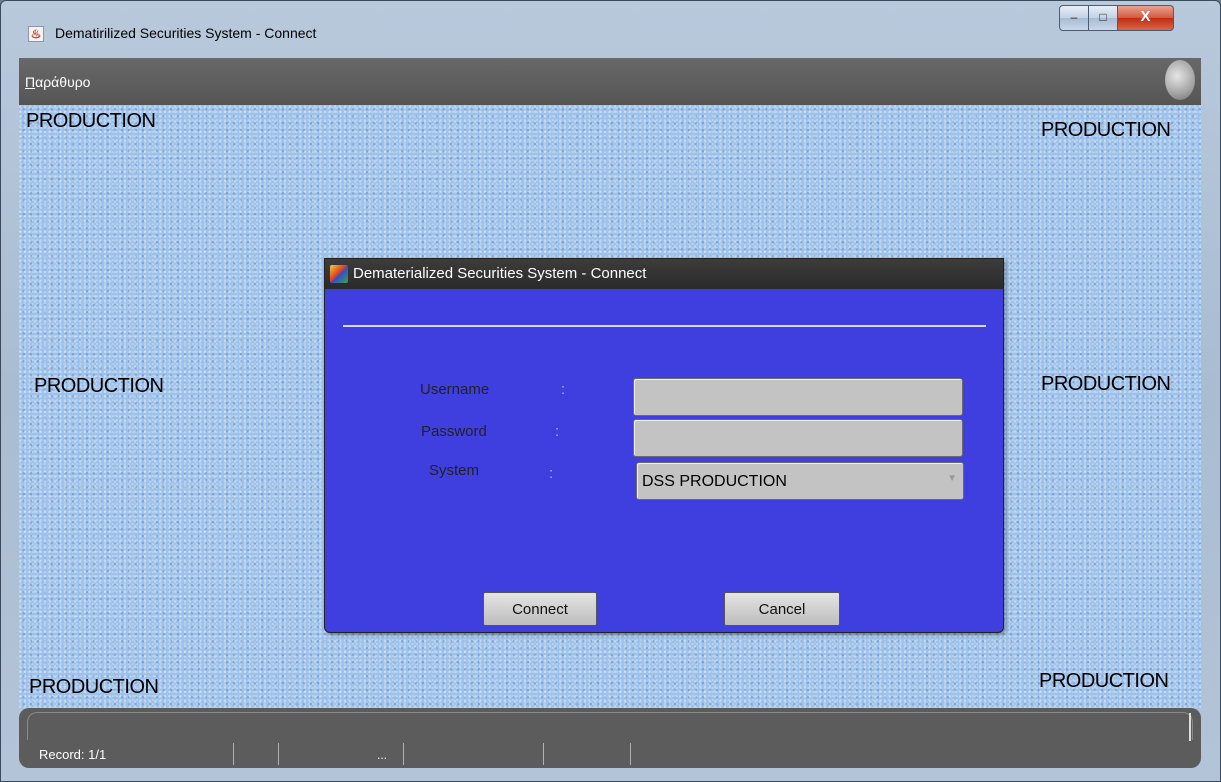  What do you see at coordinates (798, 397) in the screenshot?
I see `username-input` at bounding box center [798, 397].